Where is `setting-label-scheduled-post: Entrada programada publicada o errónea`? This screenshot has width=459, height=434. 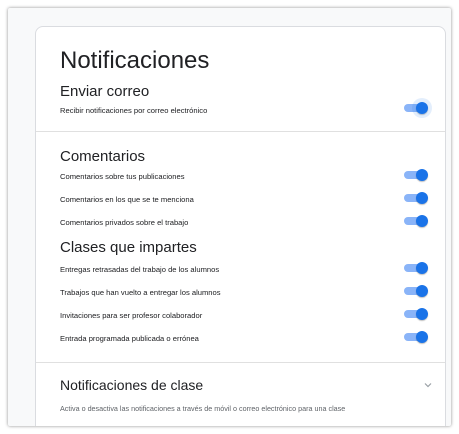
setting-label-scheduled-post: Entrada programada publicada o errónea is located at coordinates (129, 338).